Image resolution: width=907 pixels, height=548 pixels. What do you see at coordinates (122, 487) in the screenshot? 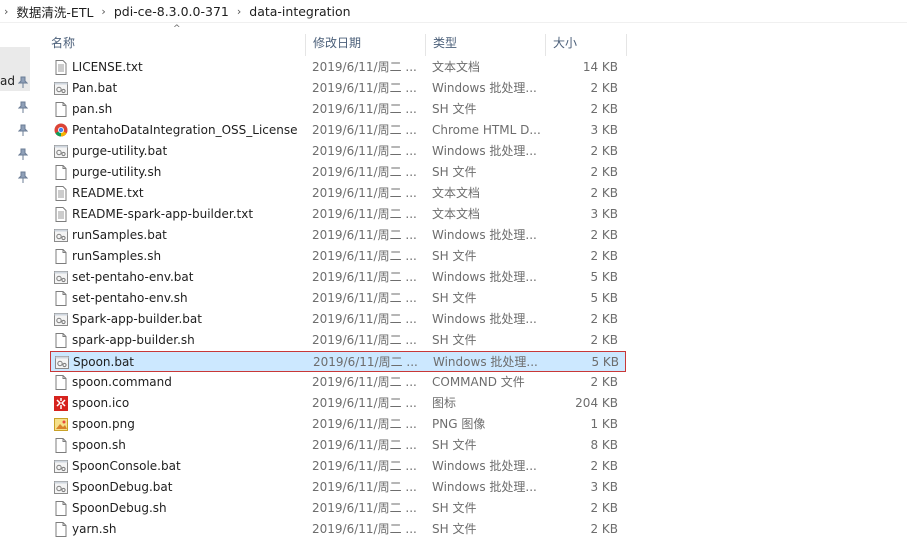
I see `file-name: SpoonDebug.bat` at bounding box center [122, 487].